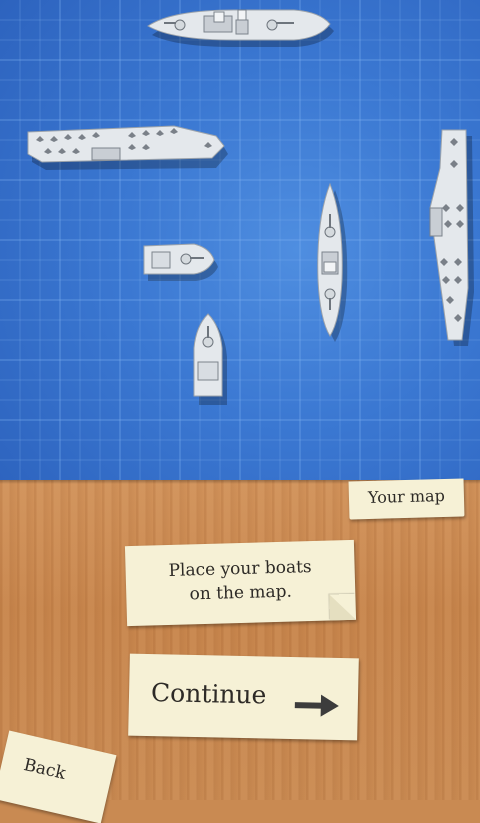  I want to click on instruction-note: Place your boats on the map., so click(240, 583).